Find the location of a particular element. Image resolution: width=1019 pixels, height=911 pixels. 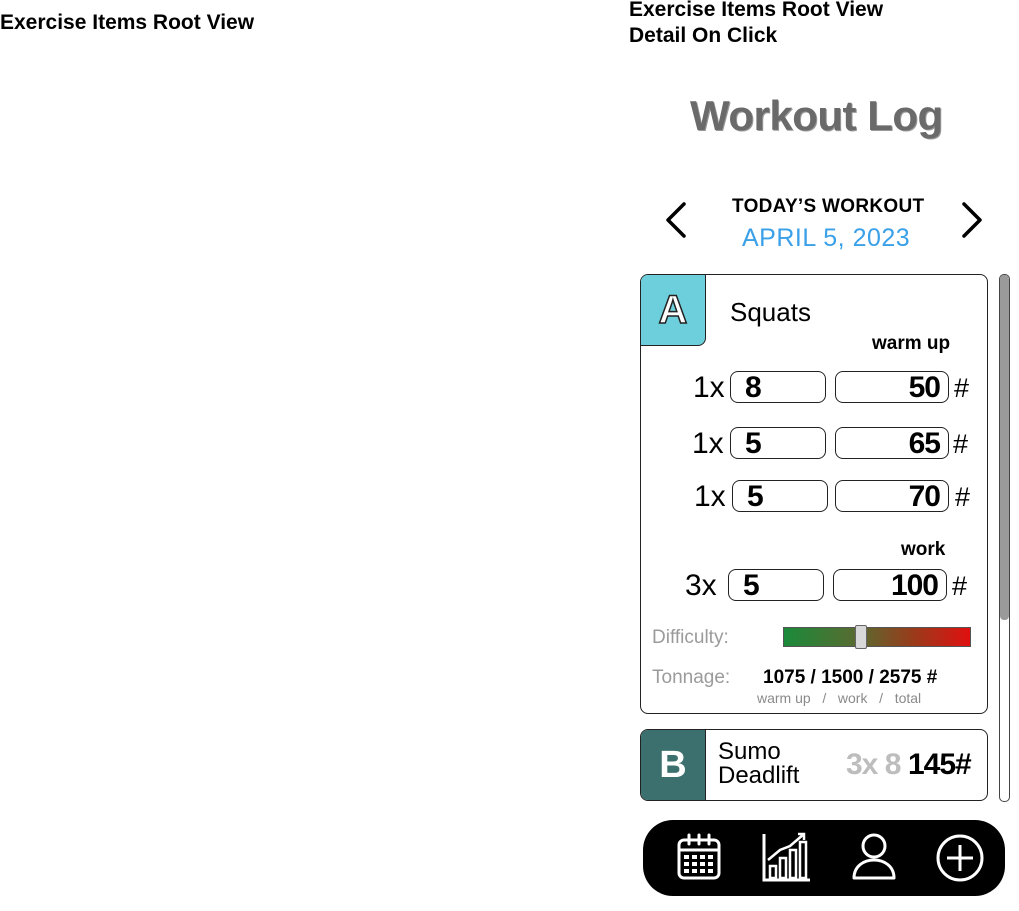

profile-icon is located at coordinates (874, 858).